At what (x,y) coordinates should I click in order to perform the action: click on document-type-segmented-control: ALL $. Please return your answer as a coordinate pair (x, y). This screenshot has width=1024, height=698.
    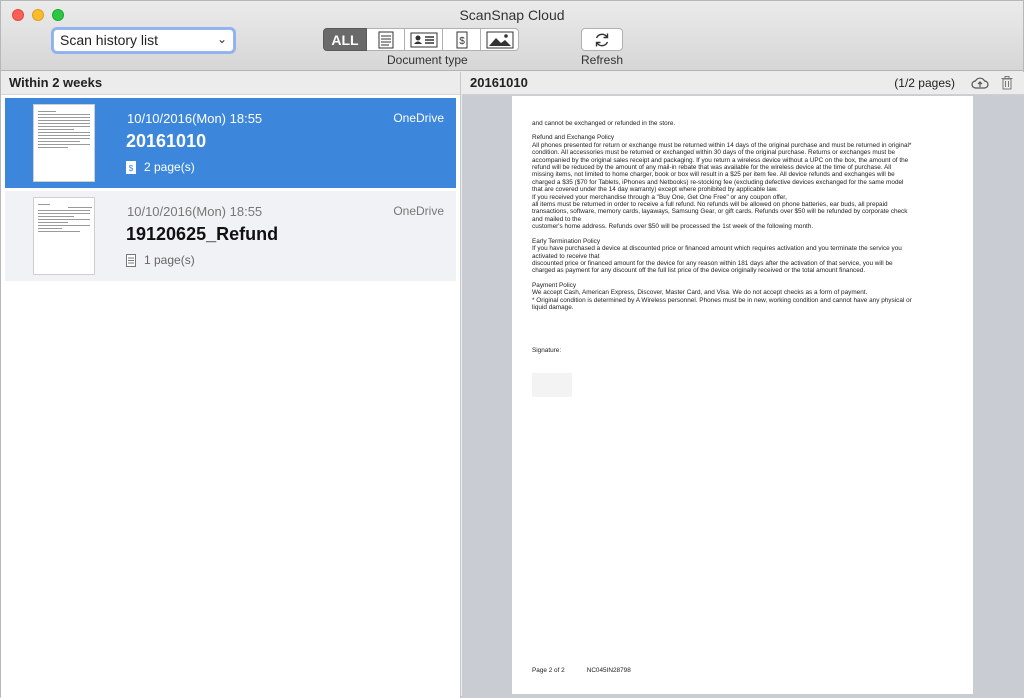
    Looking at the image, I should click on (421, 39).